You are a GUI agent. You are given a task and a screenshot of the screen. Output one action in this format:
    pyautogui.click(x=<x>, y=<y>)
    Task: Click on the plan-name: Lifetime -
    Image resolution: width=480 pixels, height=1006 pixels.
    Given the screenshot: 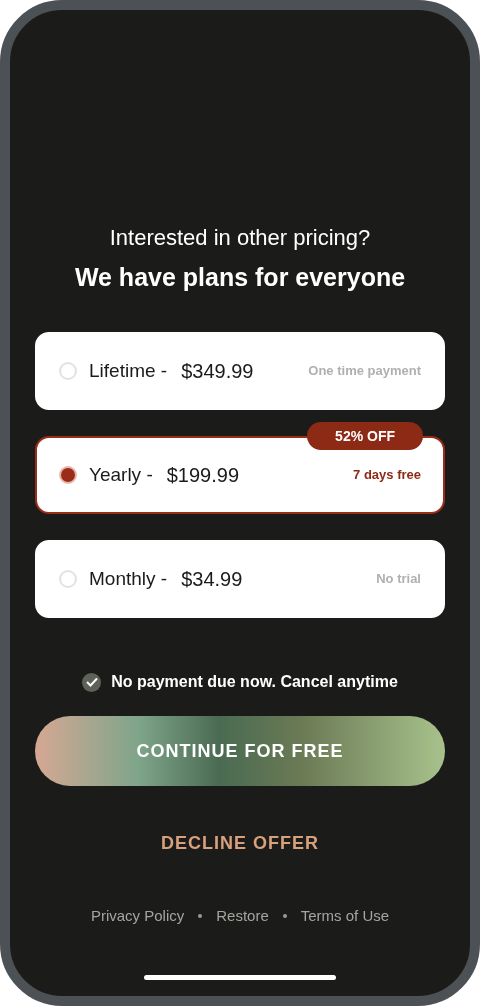 What is the action you would take?
    pyautogui.click(x=128, y=370)
    